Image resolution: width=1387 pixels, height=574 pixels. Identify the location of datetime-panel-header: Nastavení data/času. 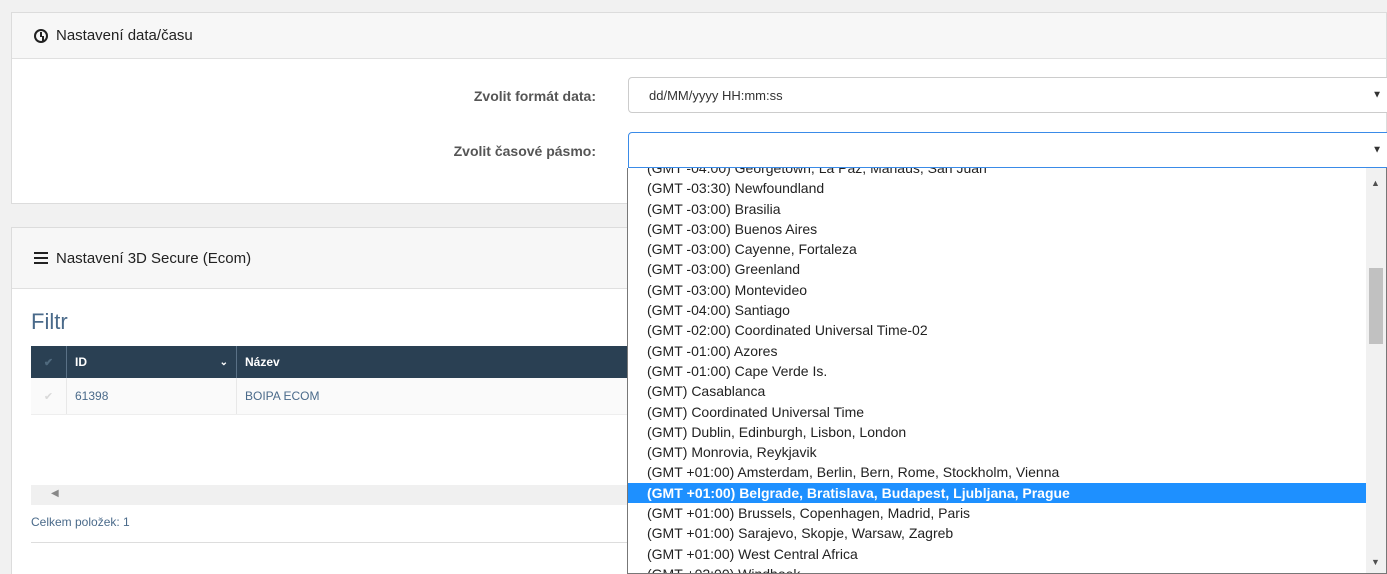
(699, 36).